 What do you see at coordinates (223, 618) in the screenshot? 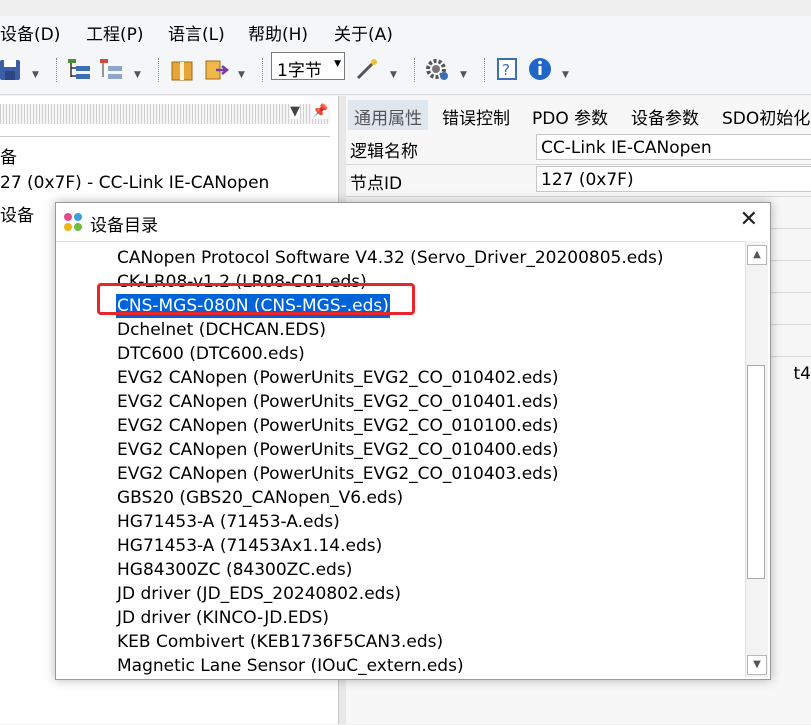
I see `list-item: JD driver (KINCO-JD.EDS)` at bounding box center [223, 618].